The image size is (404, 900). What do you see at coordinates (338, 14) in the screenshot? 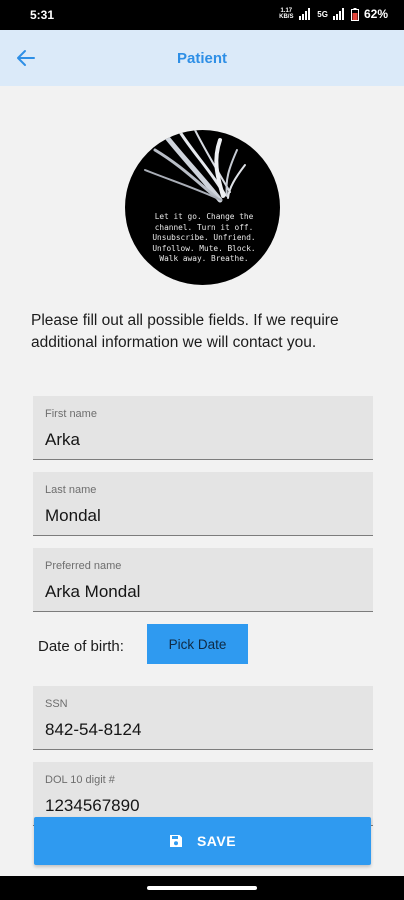
I see `signal-icon-secondary` at bounding box center [338, 14].